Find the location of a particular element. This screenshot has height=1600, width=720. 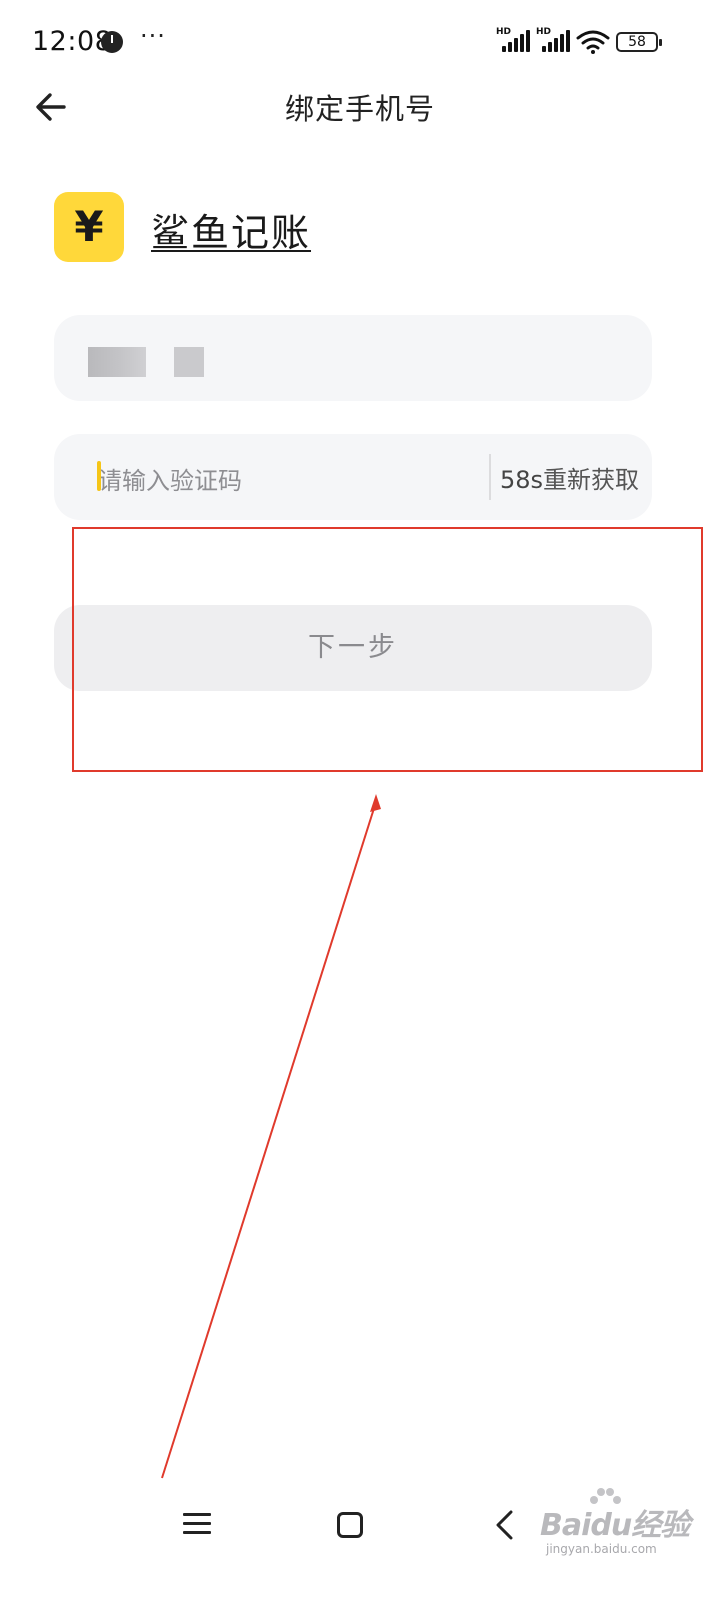

app-logo: ¥ is located at coordinates (89, 227).